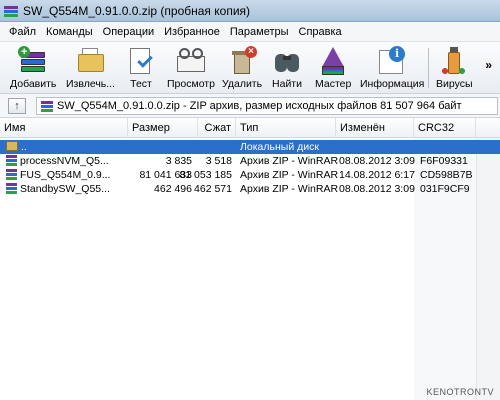  Describe the element at coordinates (64, 128) in the screenshot. I see `column-name: Имя` at that location.